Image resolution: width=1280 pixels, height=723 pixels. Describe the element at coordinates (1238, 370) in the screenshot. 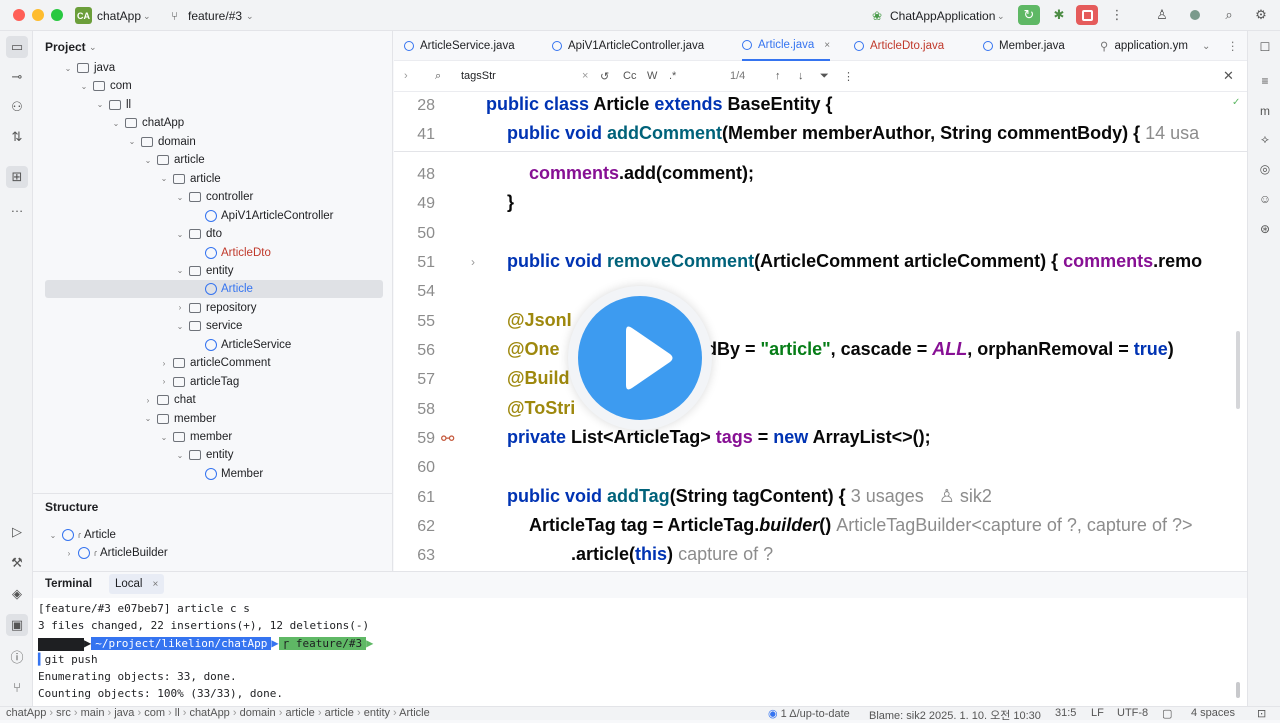

I see `editor-scrollbar` at that location.